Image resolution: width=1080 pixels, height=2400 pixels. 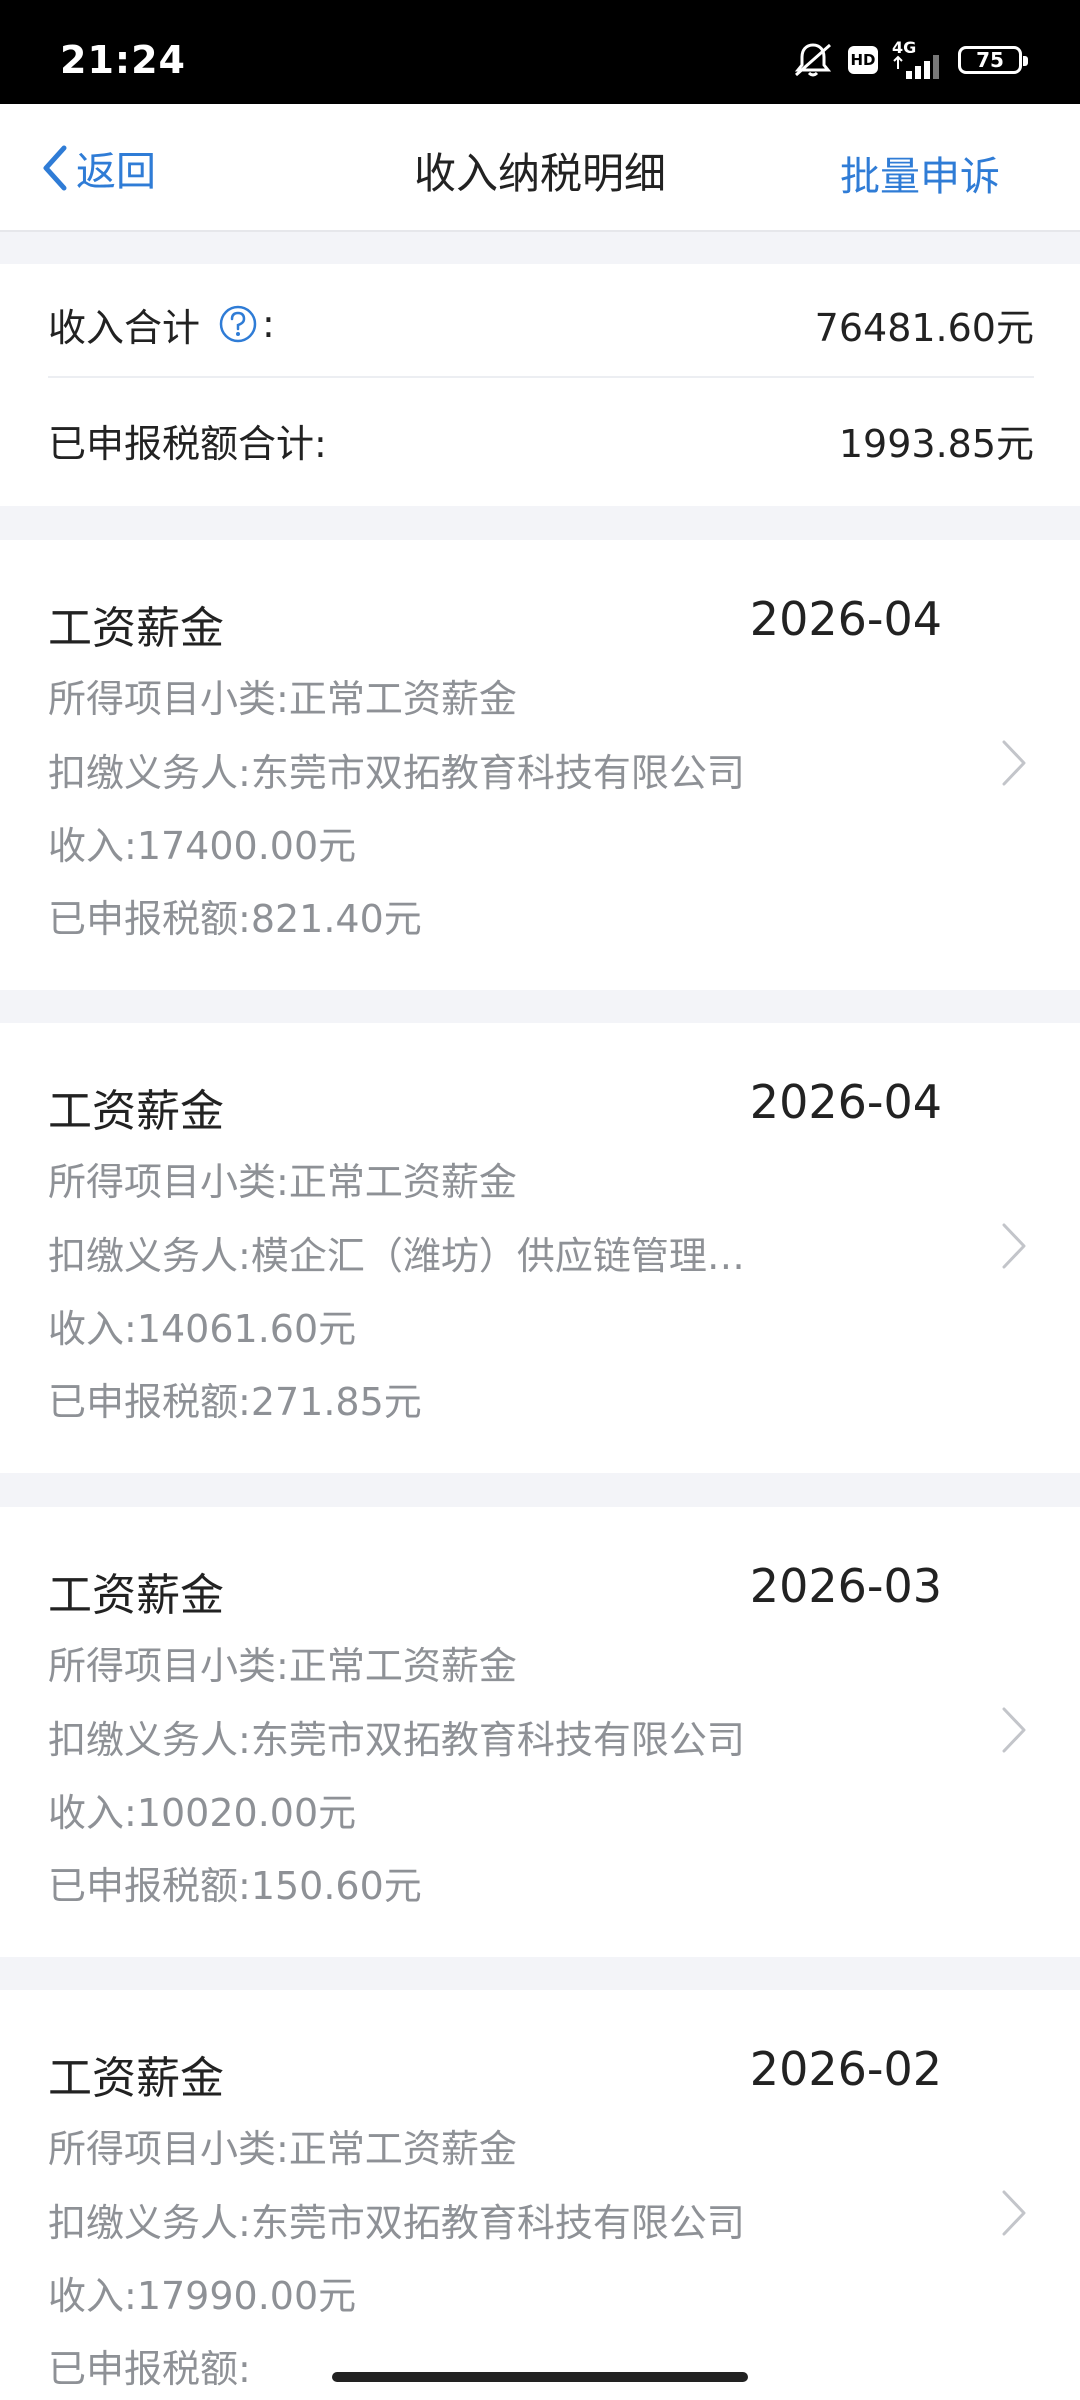 I want to click on income-value: 10020.00元, so click(x=246, y=1813).